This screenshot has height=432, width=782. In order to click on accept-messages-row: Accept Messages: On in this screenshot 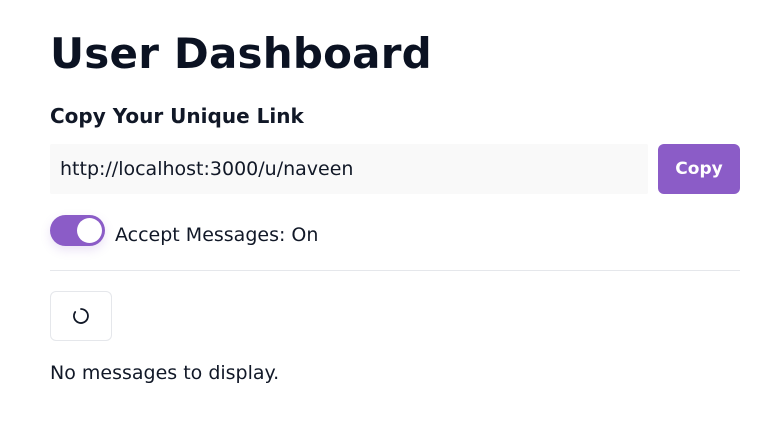, I will do `click(184, 230)`.